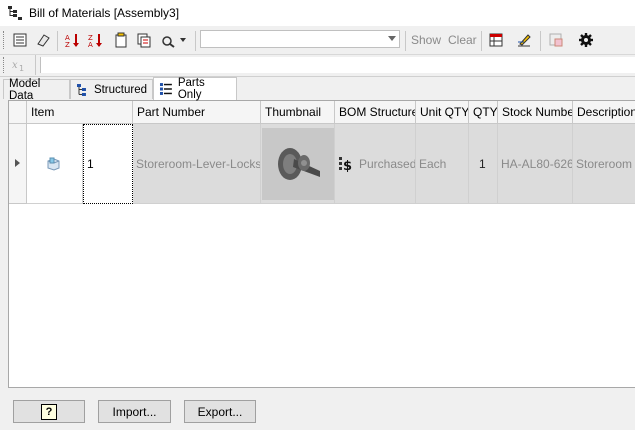 Image resolution: width=635 pixels, height=430 pixels. I want to click on renumber-icon, so click(121, 40).